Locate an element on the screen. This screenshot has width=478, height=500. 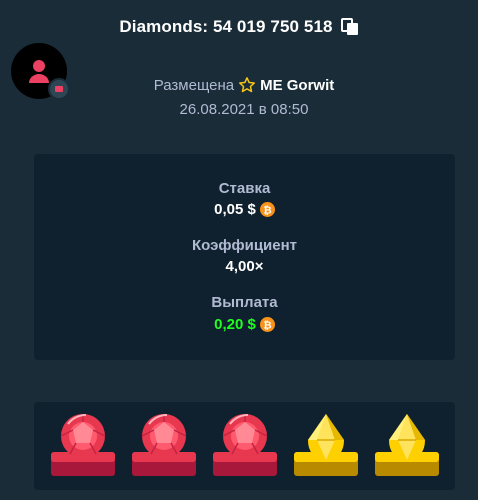
bet-date: 26.08.2021 в 08:50 is located at coordinates (244, 109).